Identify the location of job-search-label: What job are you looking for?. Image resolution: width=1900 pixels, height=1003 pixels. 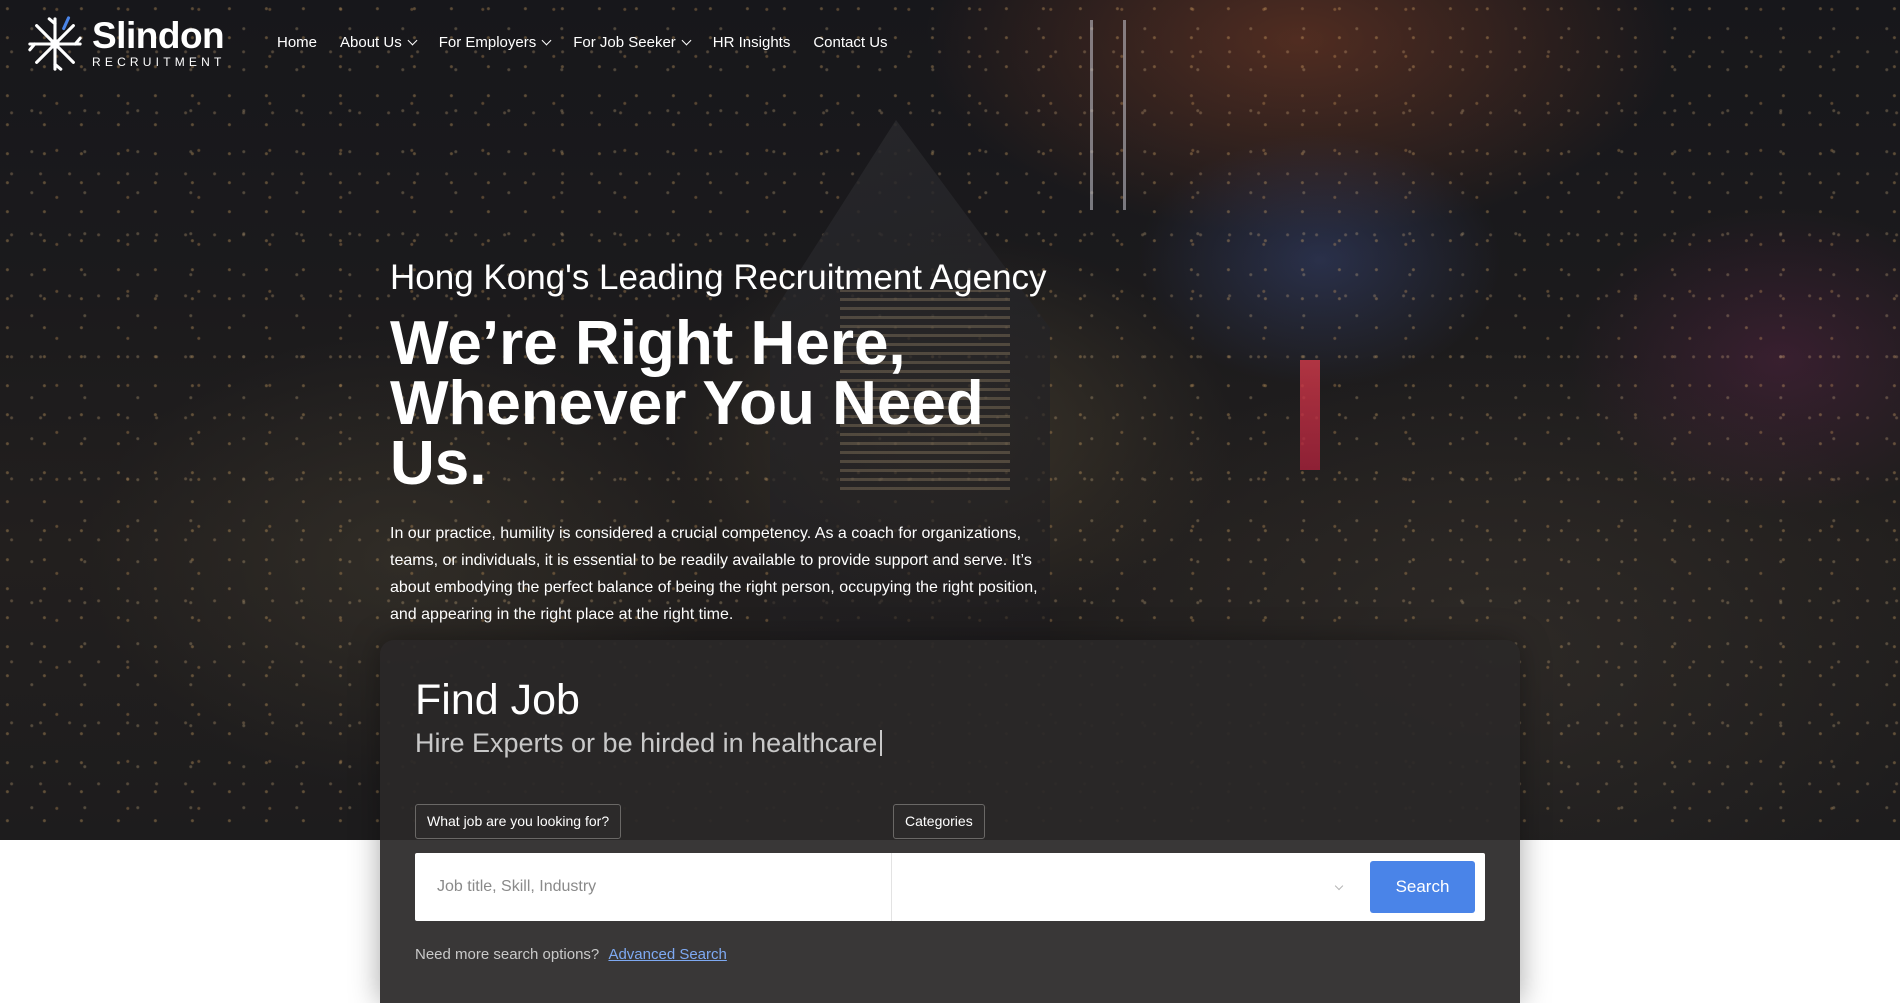
(518, 821).